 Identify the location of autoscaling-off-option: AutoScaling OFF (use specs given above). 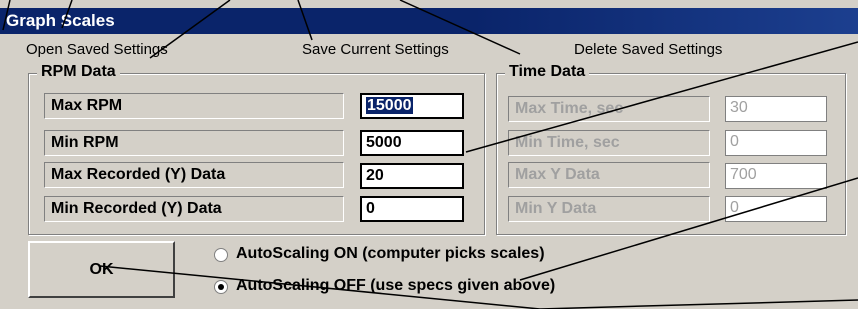
(494, 289).